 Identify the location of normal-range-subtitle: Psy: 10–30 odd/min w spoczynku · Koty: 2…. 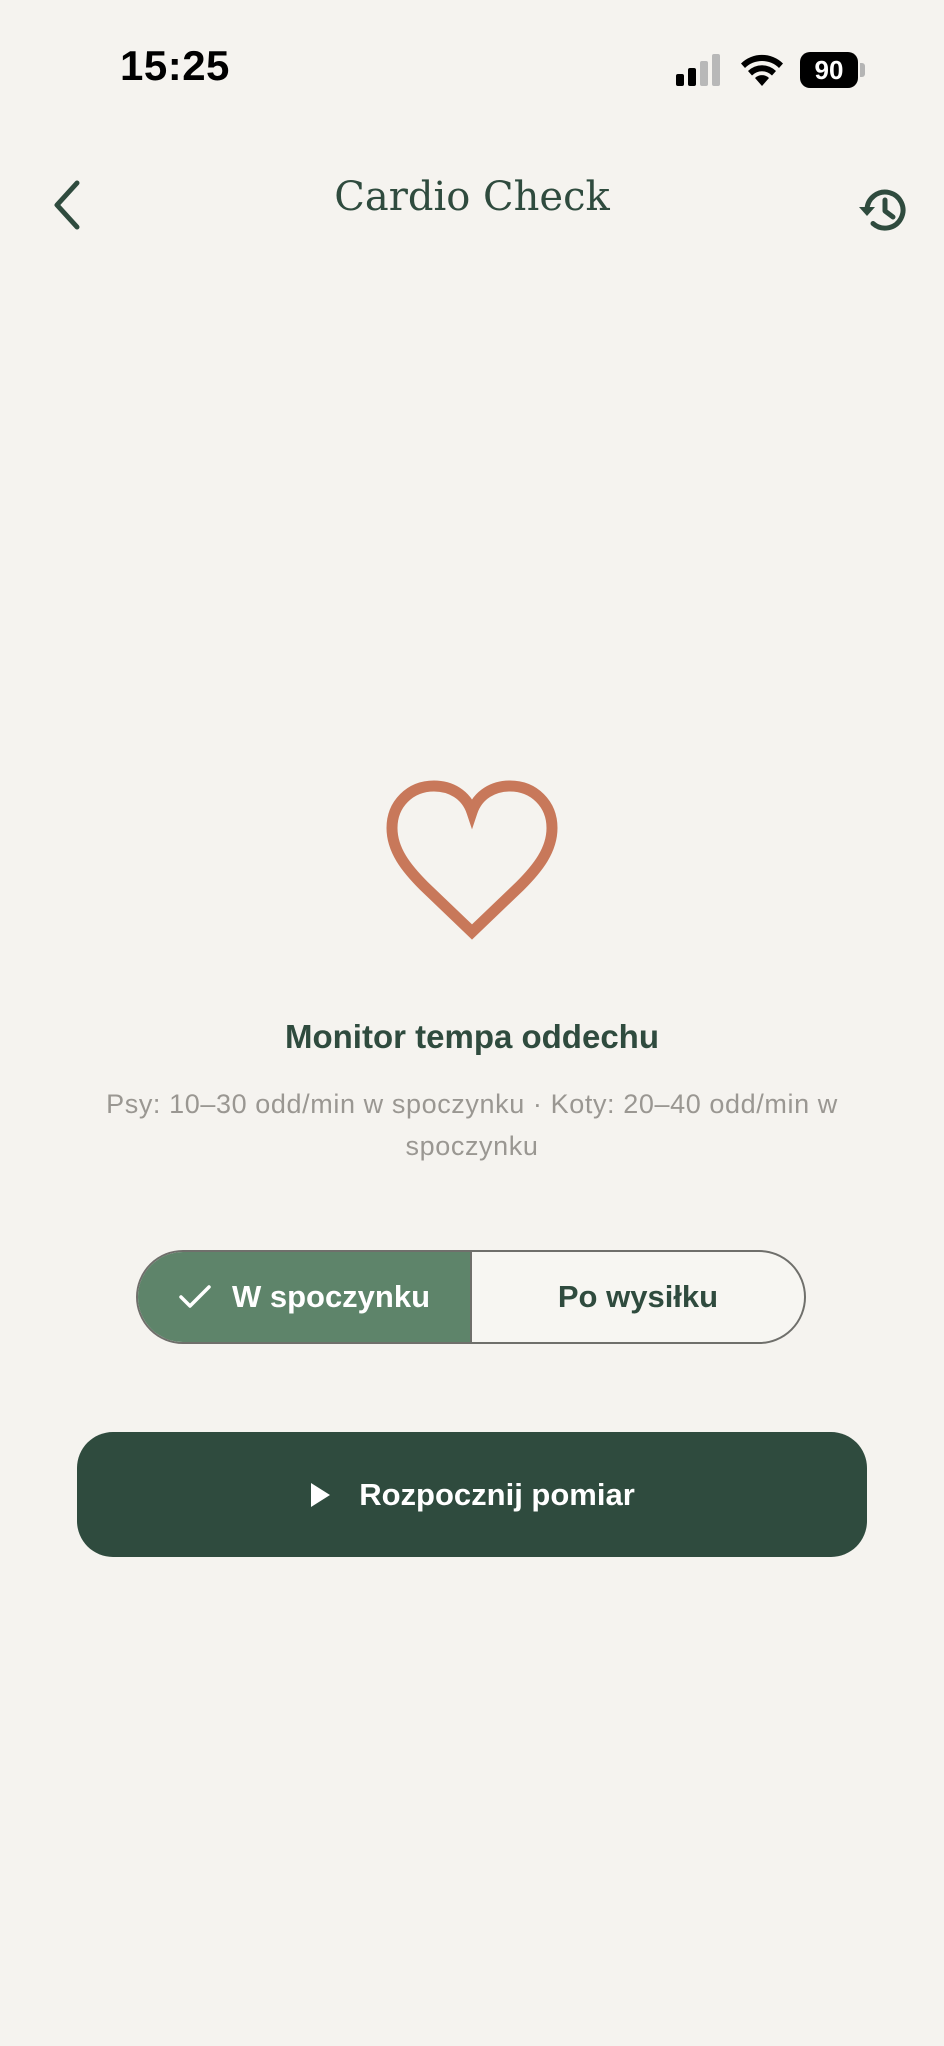
(472, 1125).